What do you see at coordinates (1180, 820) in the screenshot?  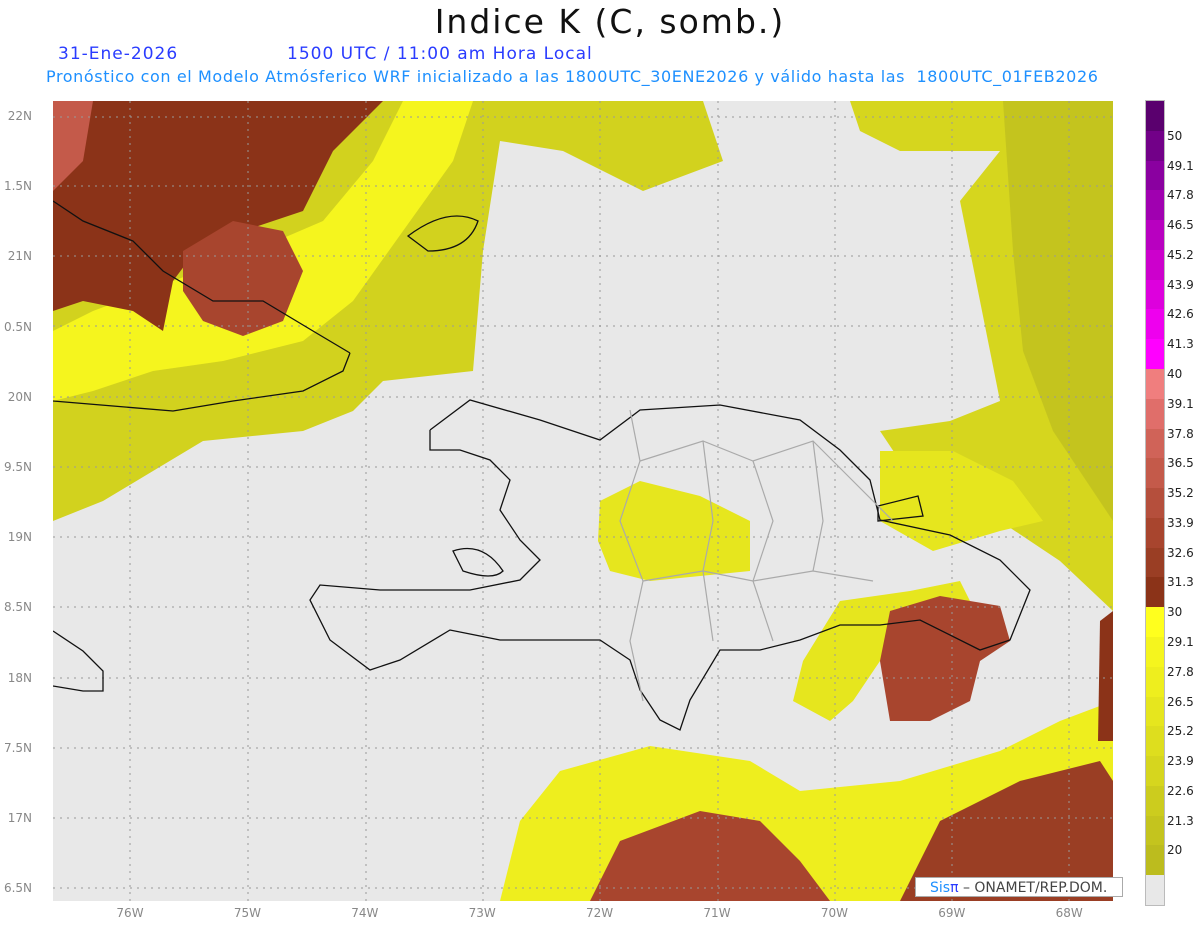 I see `colorbar-label: 21.3` at bounding box center [1180, 820].